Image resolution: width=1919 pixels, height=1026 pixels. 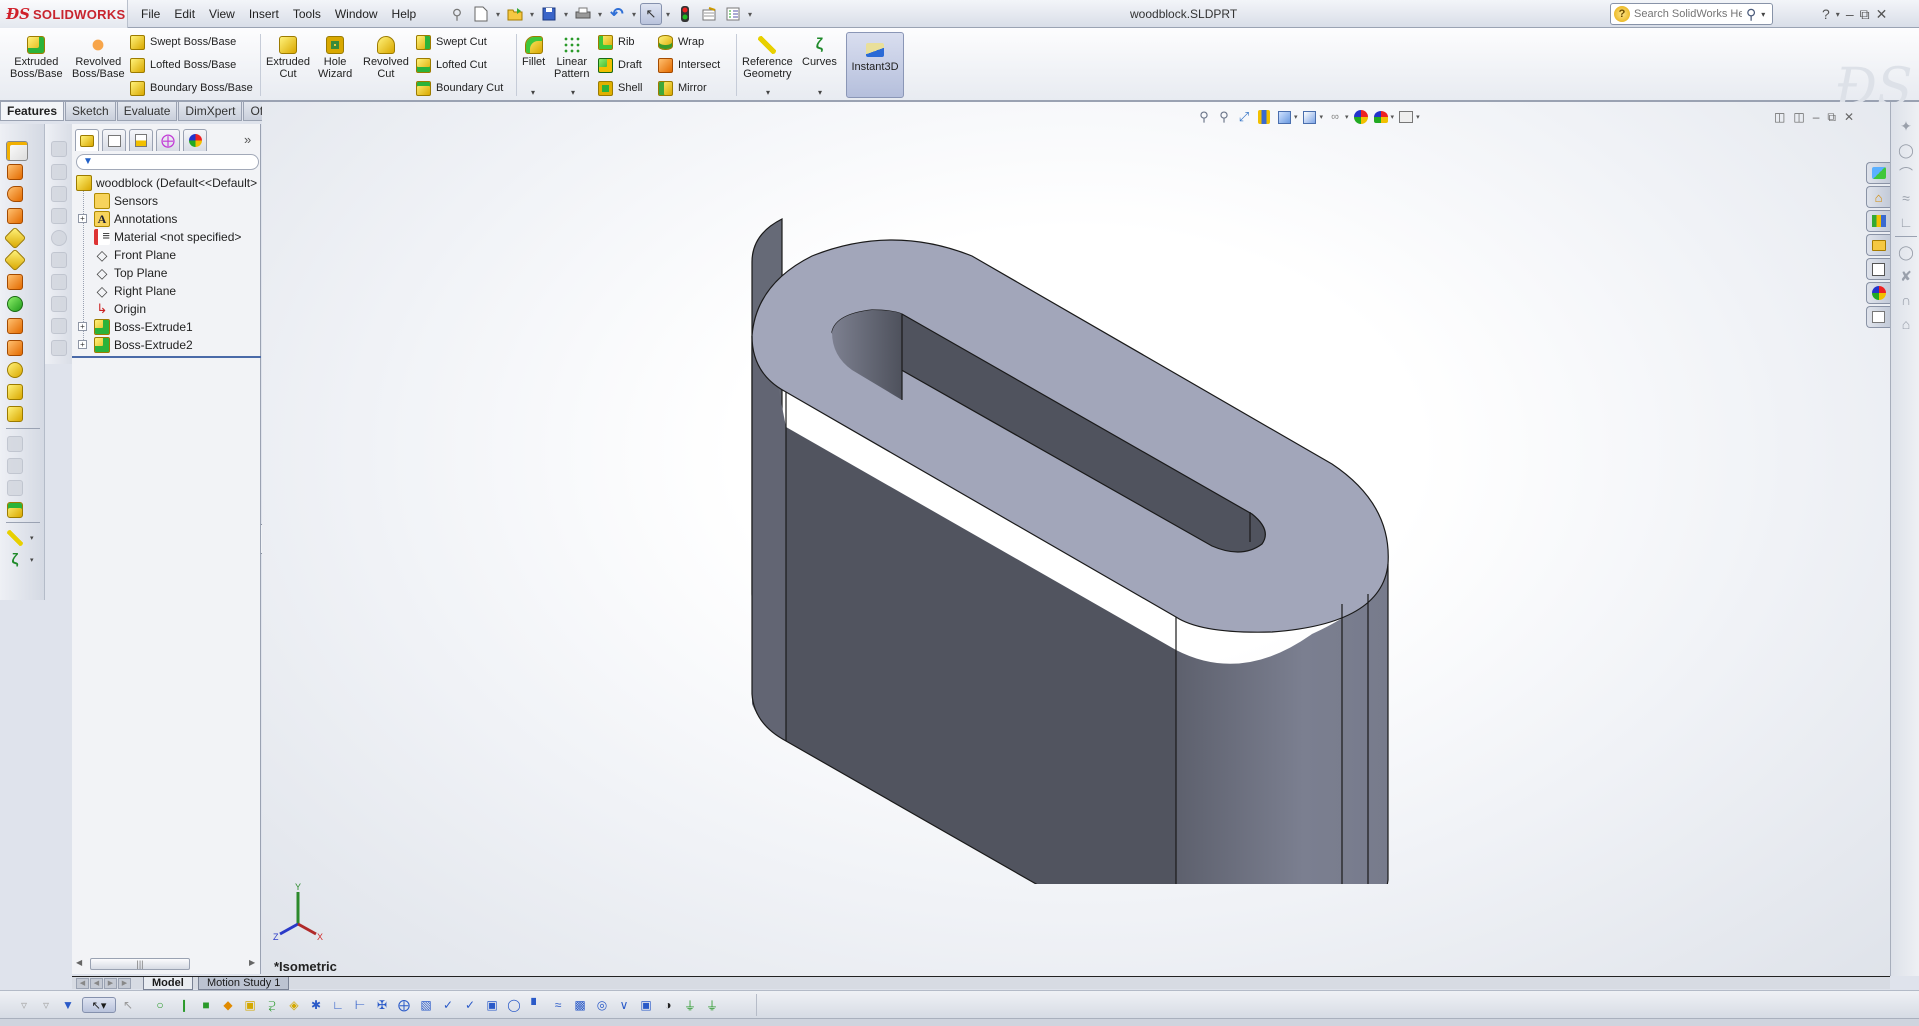 What do you see at coordinates (147, 111) in the screenshot?
I see `tab-evaluate: Evaluate` at bounding box center [147, 111].